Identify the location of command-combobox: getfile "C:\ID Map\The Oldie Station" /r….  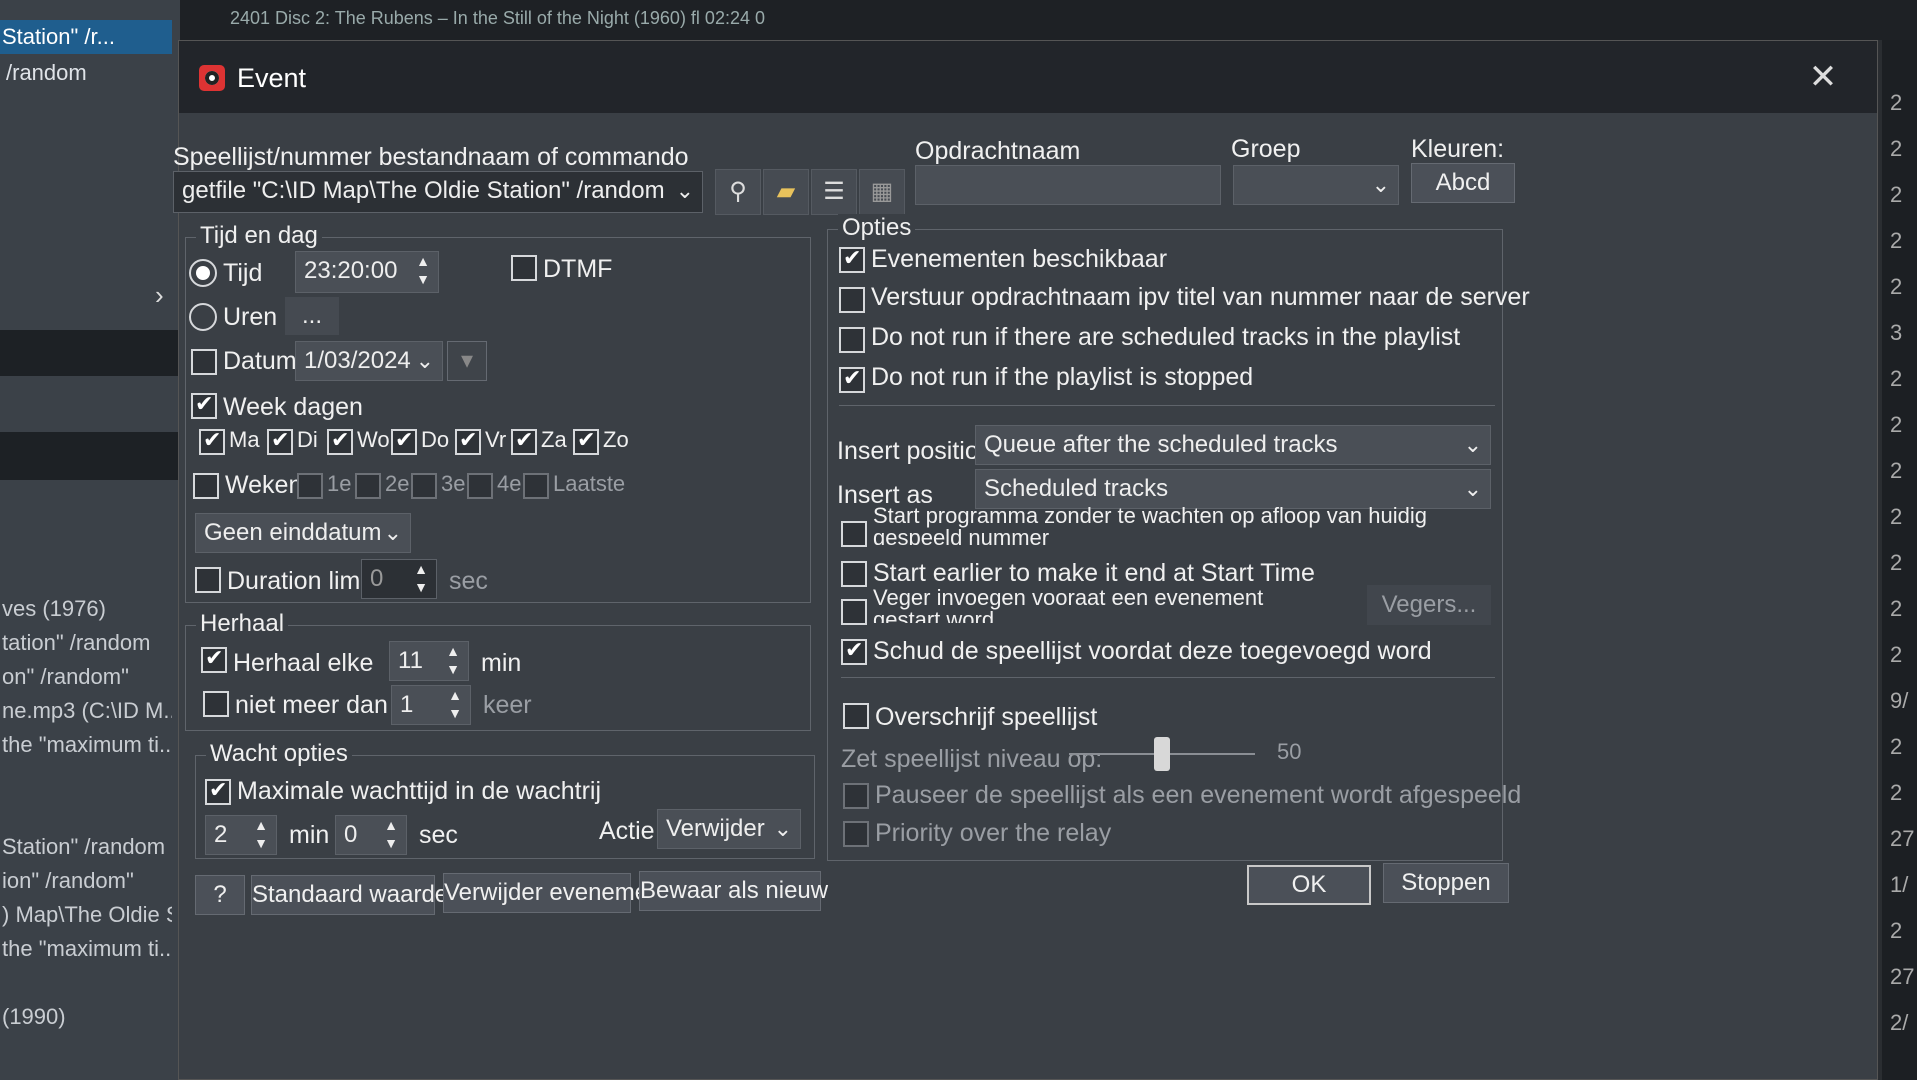
(438, 192).